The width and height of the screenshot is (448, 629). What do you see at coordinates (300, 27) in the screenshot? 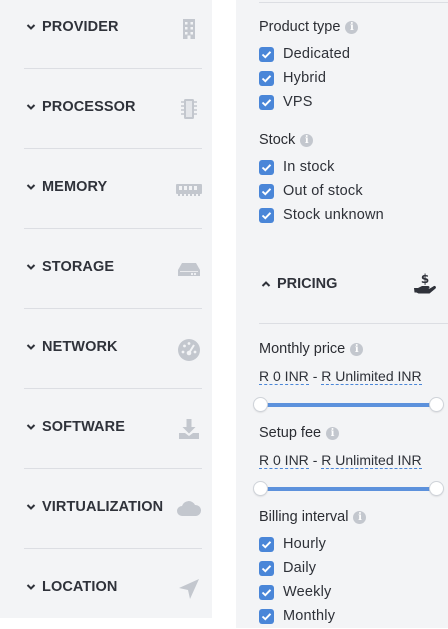
I see `section-label: Product type` at bounding box center [300, 27].